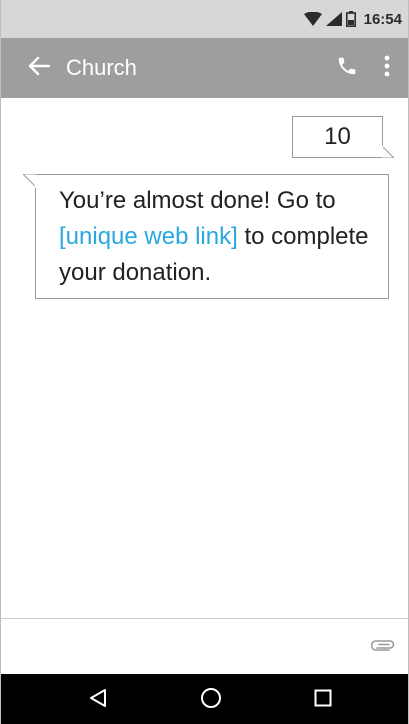 The width and height of the screenshot is (409, 724). I want to click on status-time: 16:54, so click(382, 19).